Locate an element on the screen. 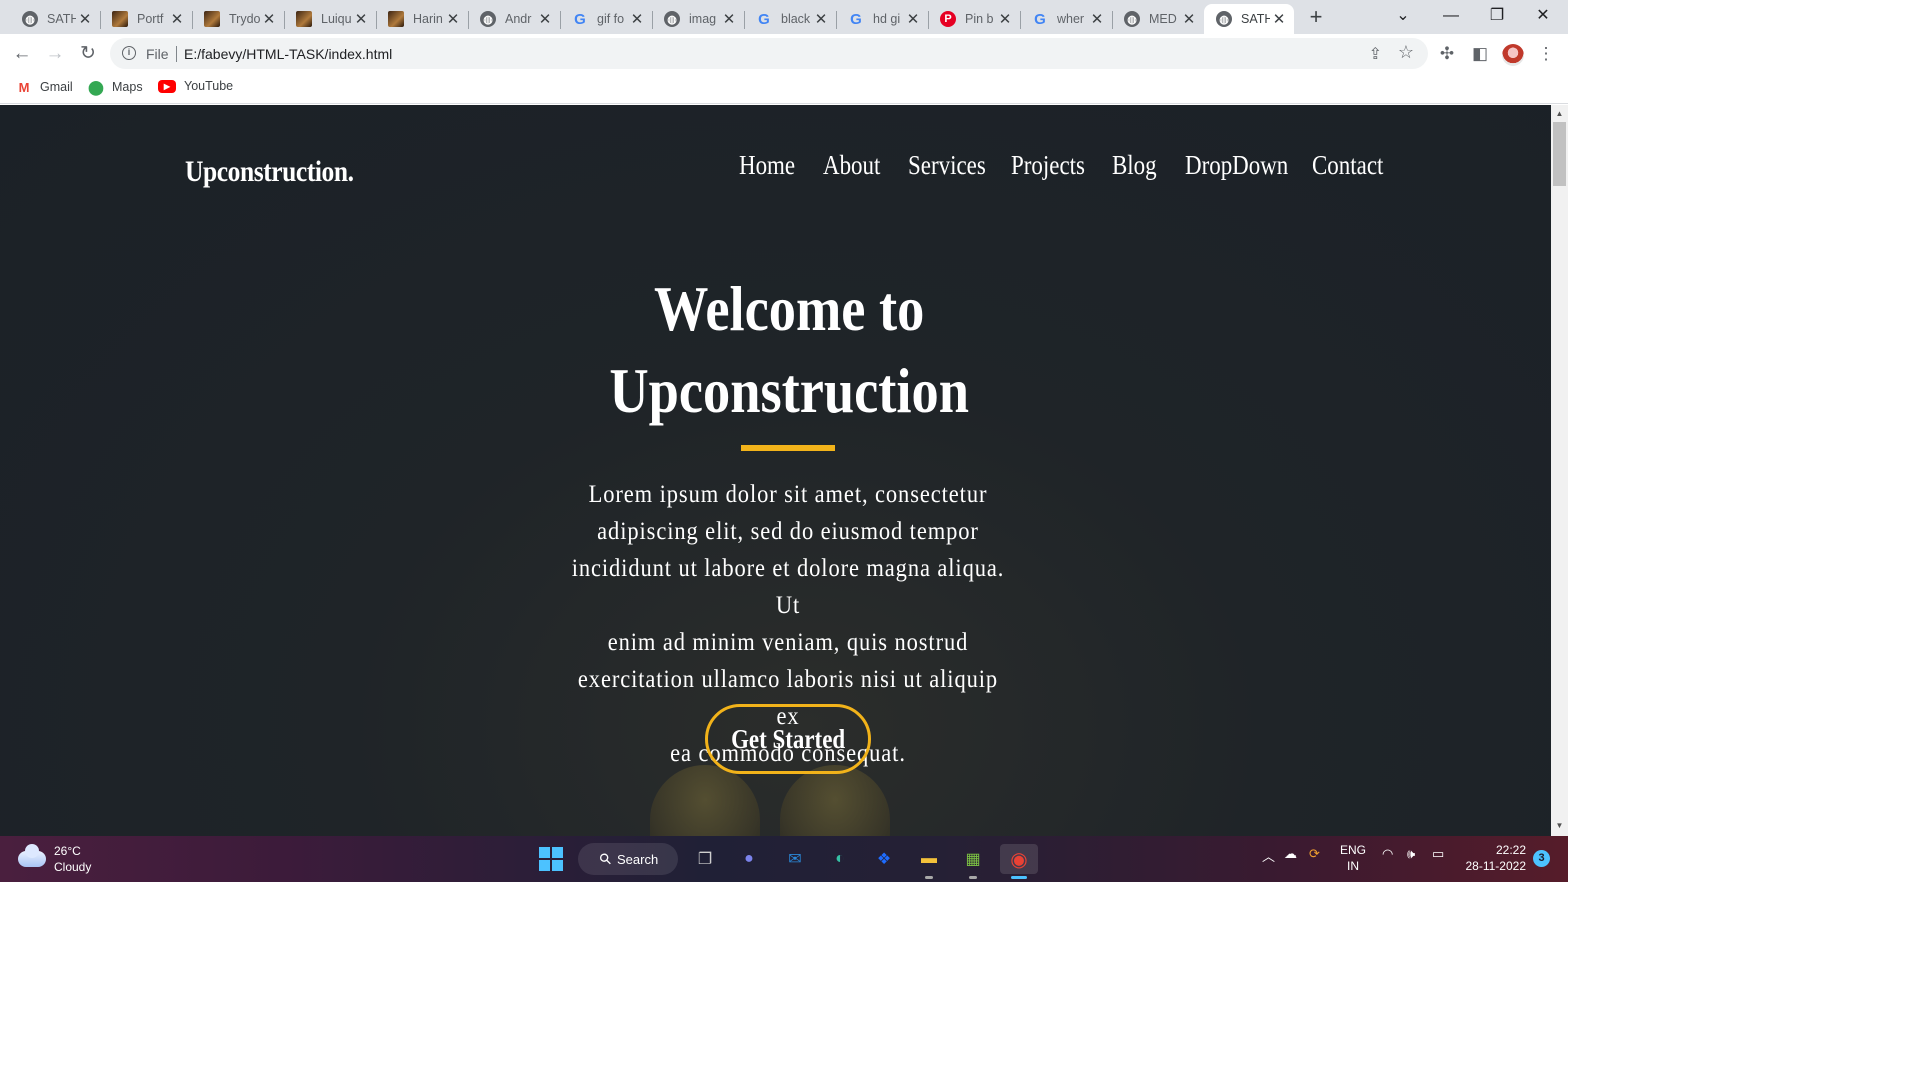 The height and width of the screenshot is (1080, 1920). get-started-button: Get Started is located at coordinates (788, 739).